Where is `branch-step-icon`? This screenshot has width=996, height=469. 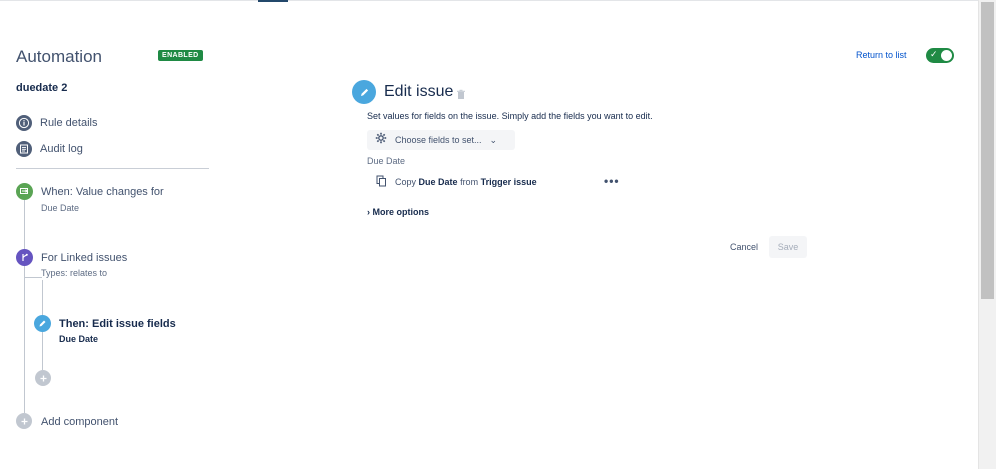
branch-step-icon is located at coordinates (24, 257).